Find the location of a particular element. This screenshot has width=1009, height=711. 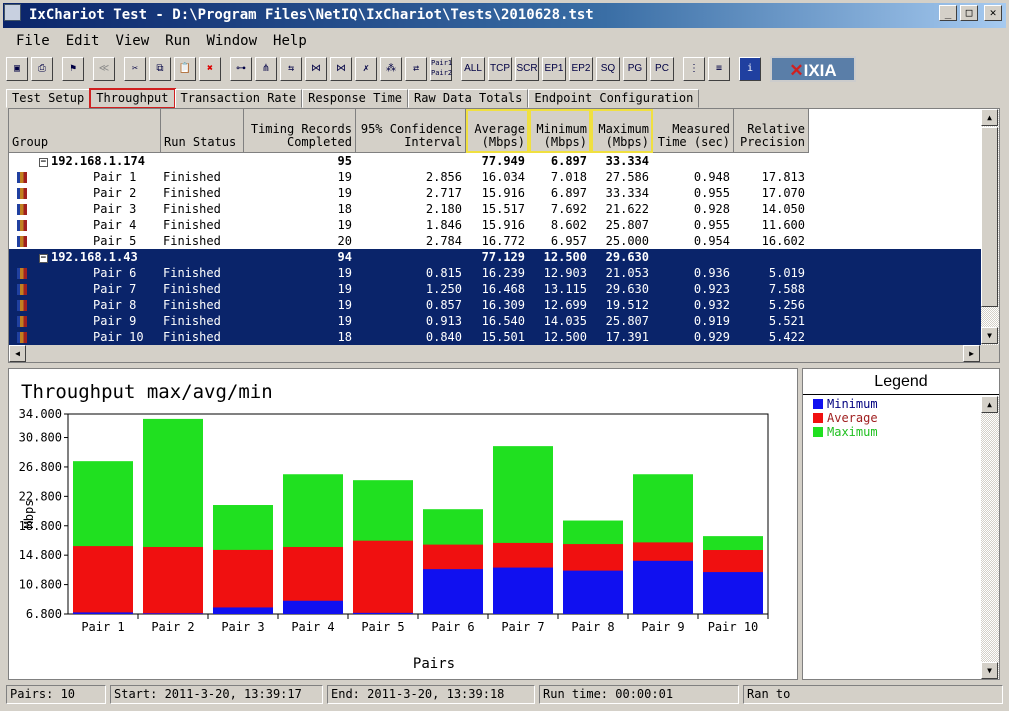

vertical-scrollbar: ▲ ▼ is located at coordinates (990, 227).